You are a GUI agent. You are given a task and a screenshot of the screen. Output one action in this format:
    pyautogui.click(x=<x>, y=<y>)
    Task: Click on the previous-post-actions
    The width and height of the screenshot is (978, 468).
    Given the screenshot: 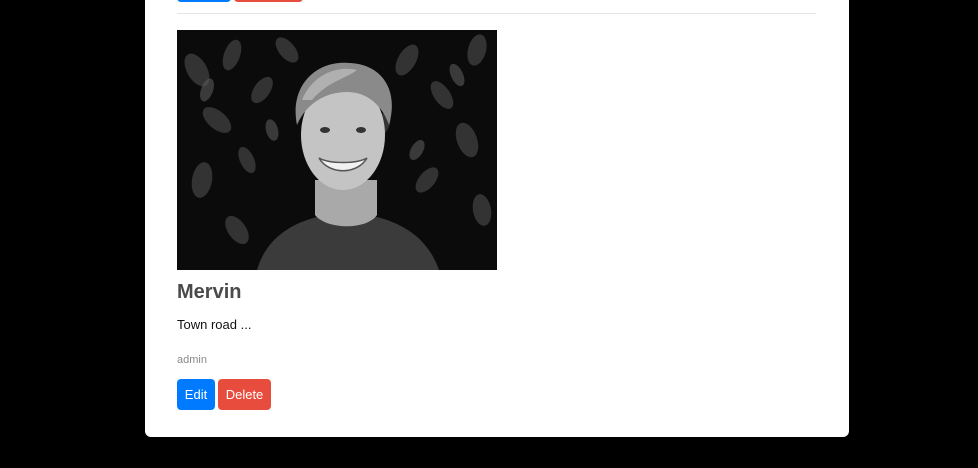 What is the action you would take?
    pyautogui.click(x=240, y=1)
    